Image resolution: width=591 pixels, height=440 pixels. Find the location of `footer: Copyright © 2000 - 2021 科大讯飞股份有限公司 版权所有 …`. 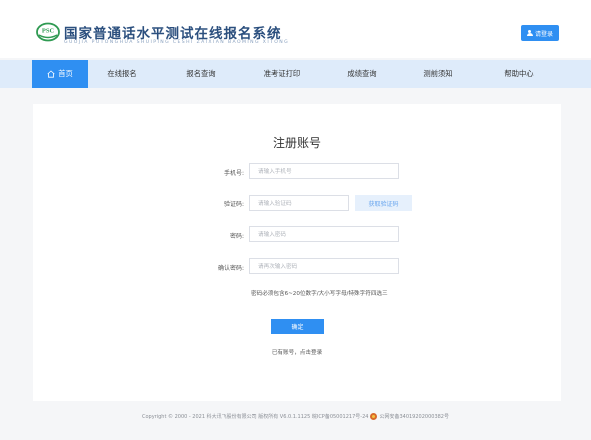

footer: Copyright © 2000 - 2021 科大讯飞股份有限公司 版权所有 … is located at coordinates (295, 416).